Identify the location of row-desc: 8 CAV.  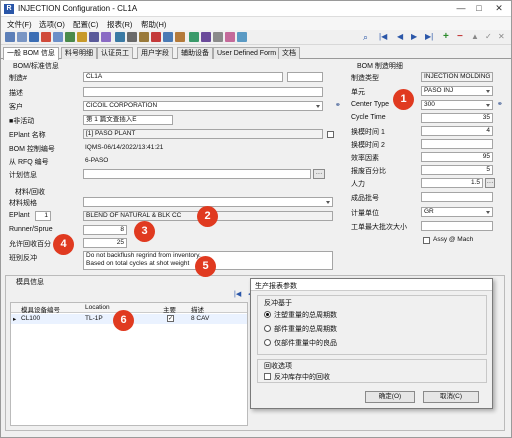
(200, 318).